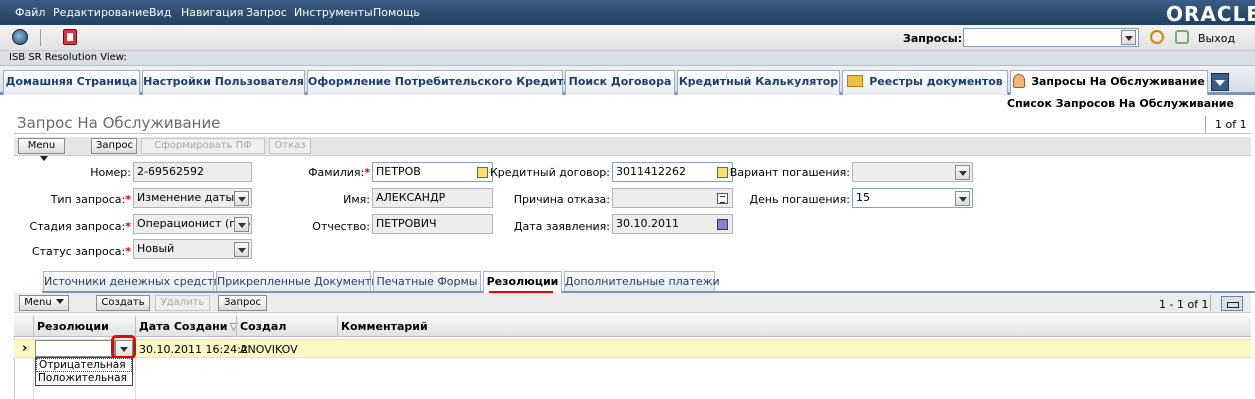  What do you see at coordinates (80, 226) in the screenshot?
I see `stage-label: Стадия запроса:*` at bounding box center [80, 226].